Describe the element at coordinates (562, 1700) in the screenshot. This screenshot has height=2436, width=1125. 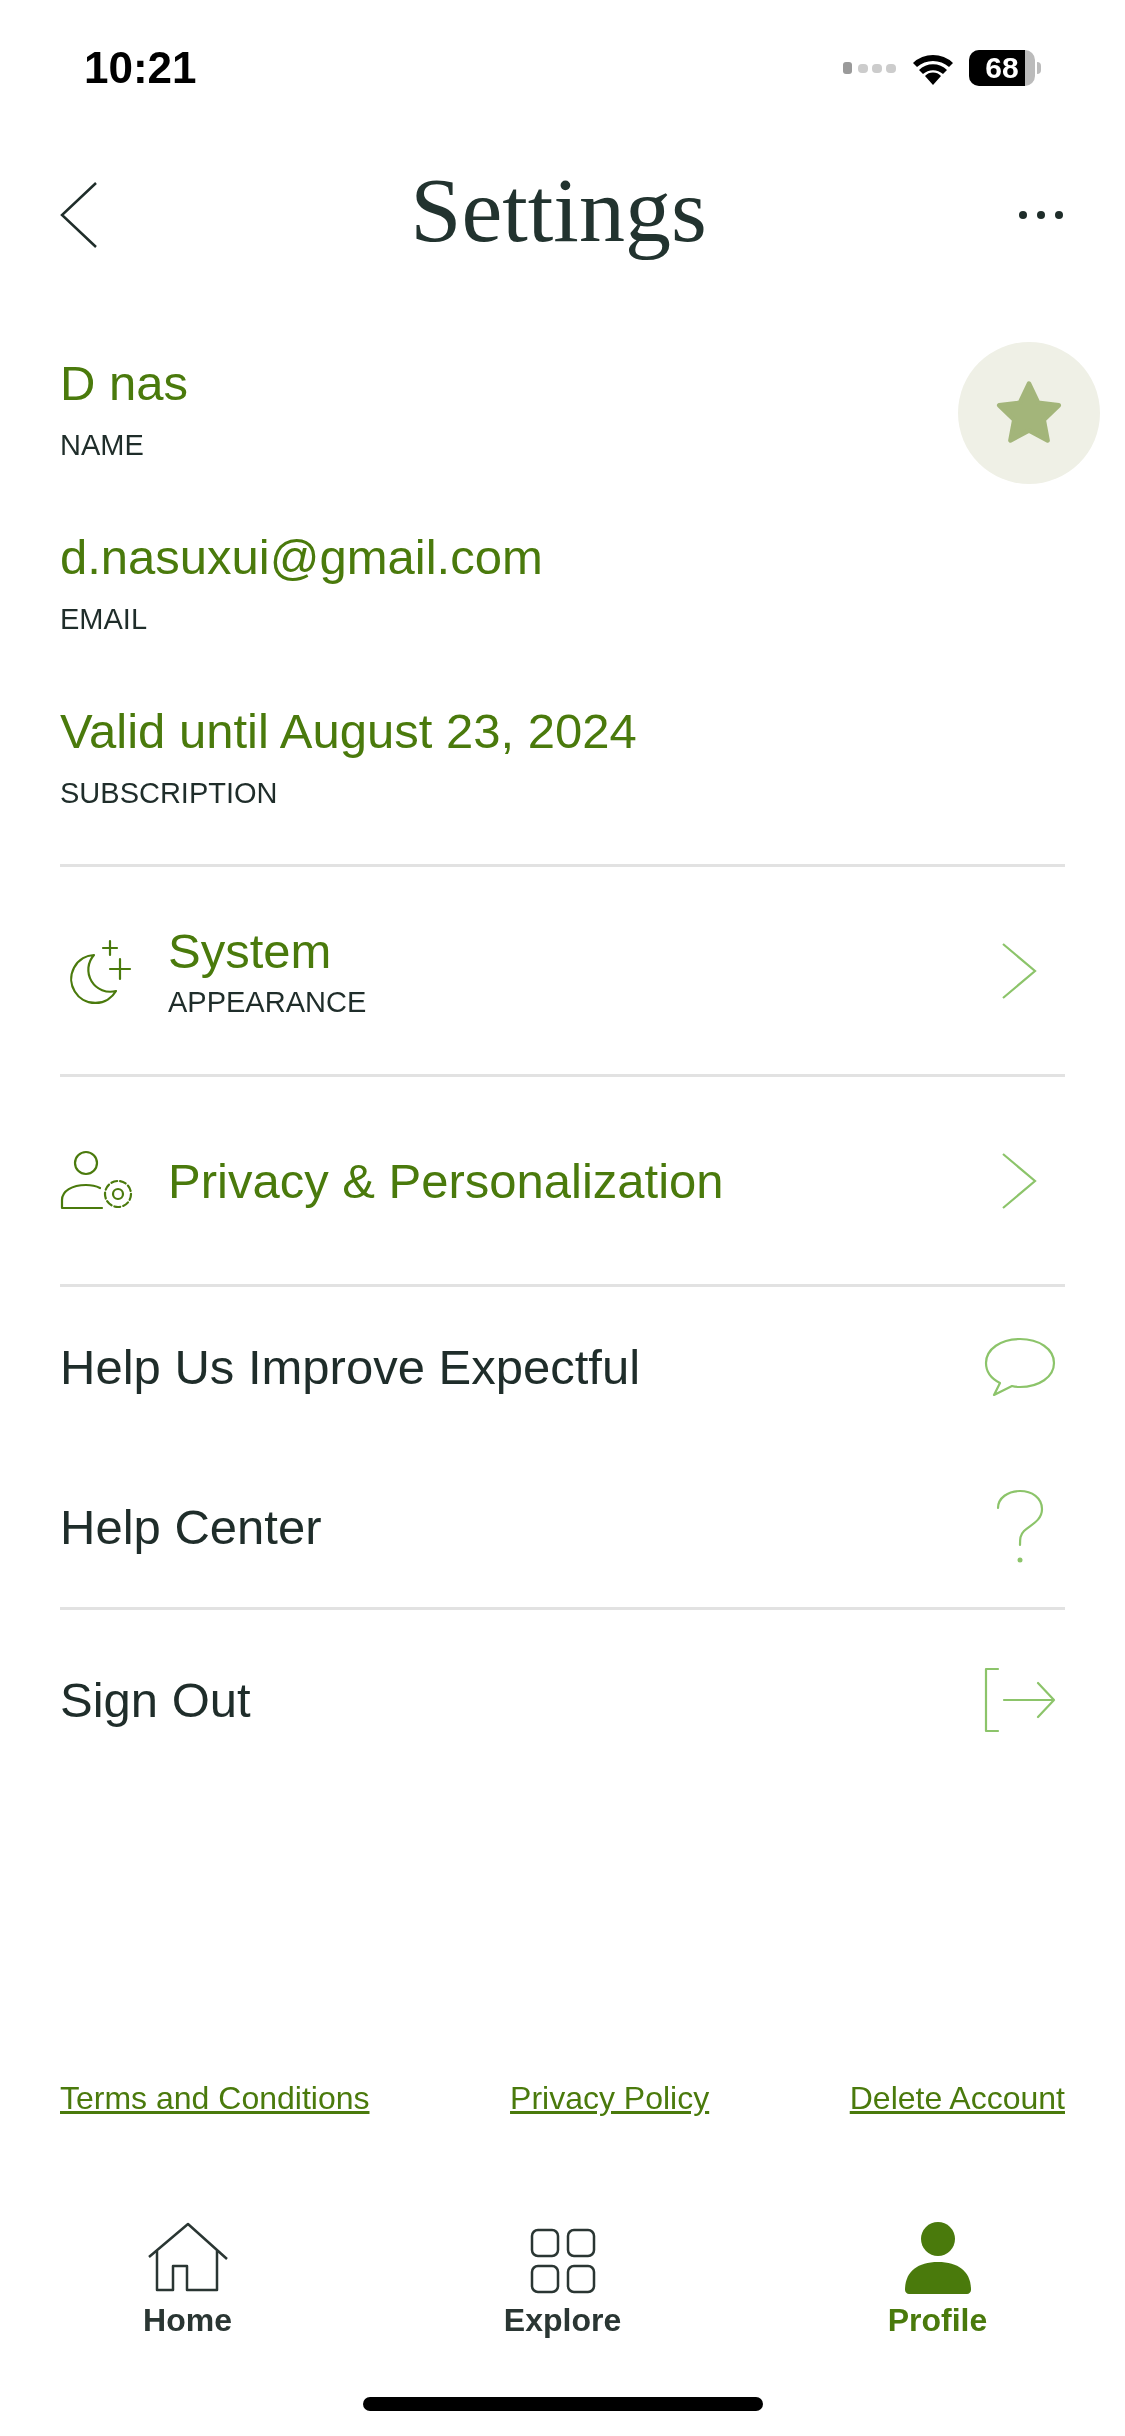
I see `settings-row: Sign Out` at that location.